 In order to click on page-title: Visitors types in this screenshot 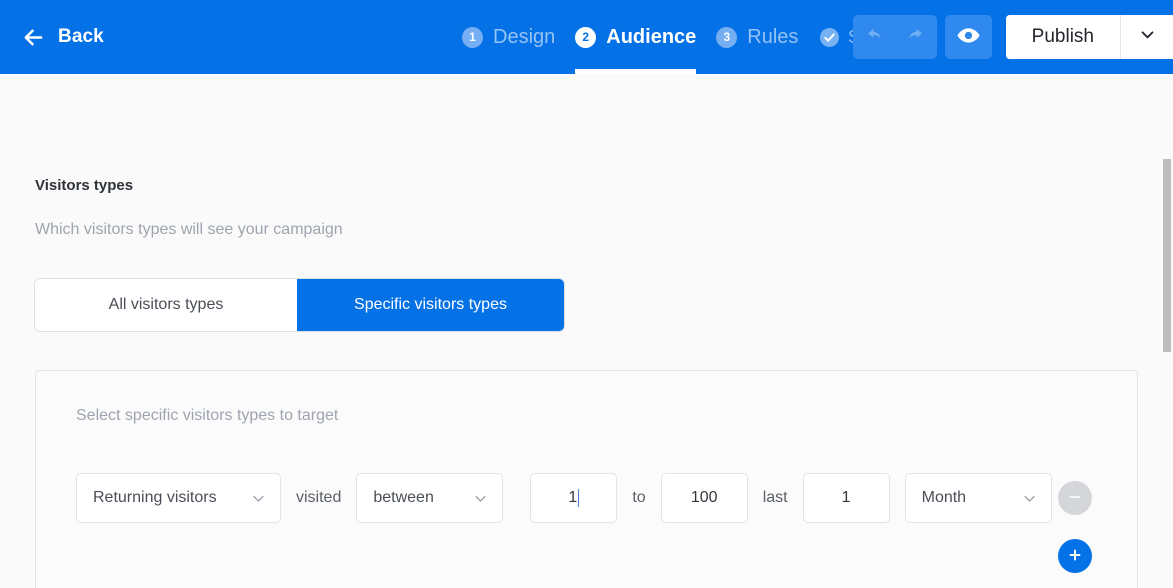, I will do `click(84, 185)`.